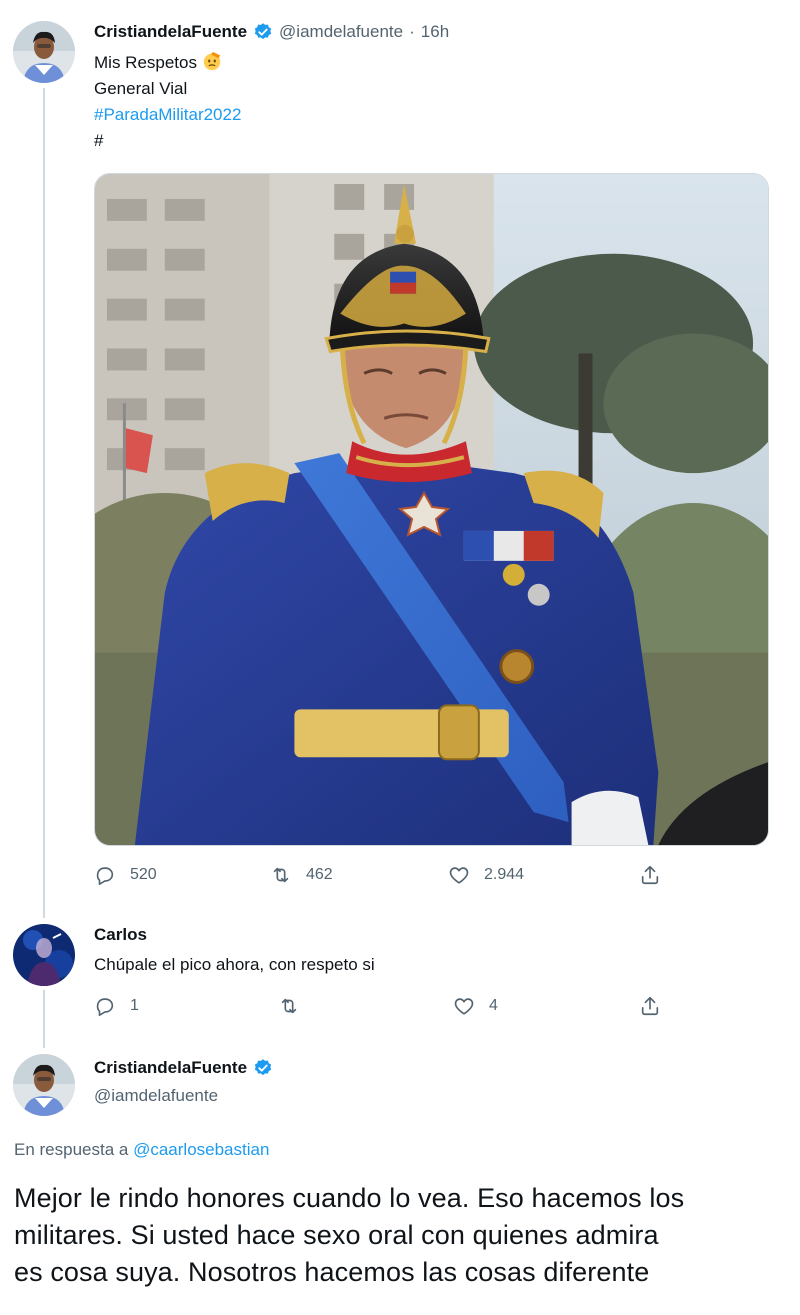 This screenshot has width=800, height=1315. I want to click on like-button: 4, so click(475, 1006).